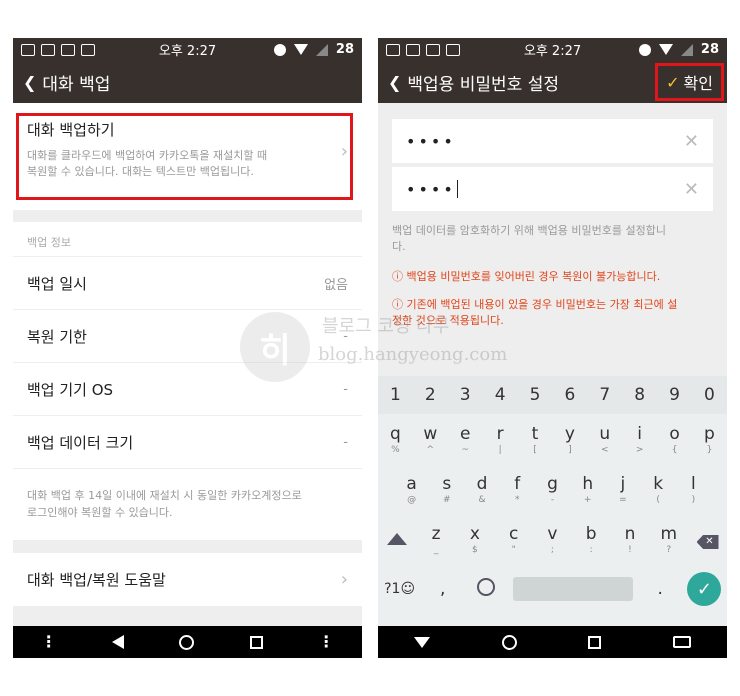  What do you see at coordinates (605, 439) in the screenshot?
I see `key-u: u <` at bounding box center [605, 439].